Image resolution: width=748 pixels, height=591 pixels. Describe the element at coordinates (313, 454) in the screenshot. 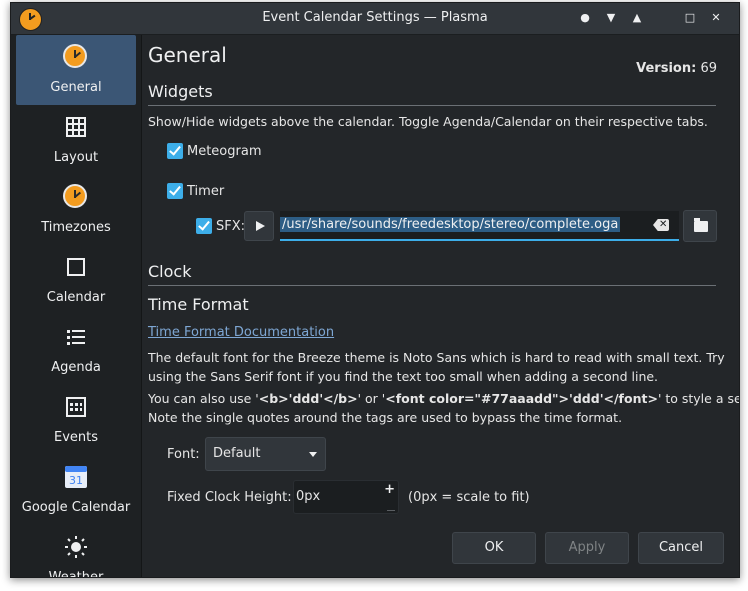

I see `chevron-down-icon` at that location.